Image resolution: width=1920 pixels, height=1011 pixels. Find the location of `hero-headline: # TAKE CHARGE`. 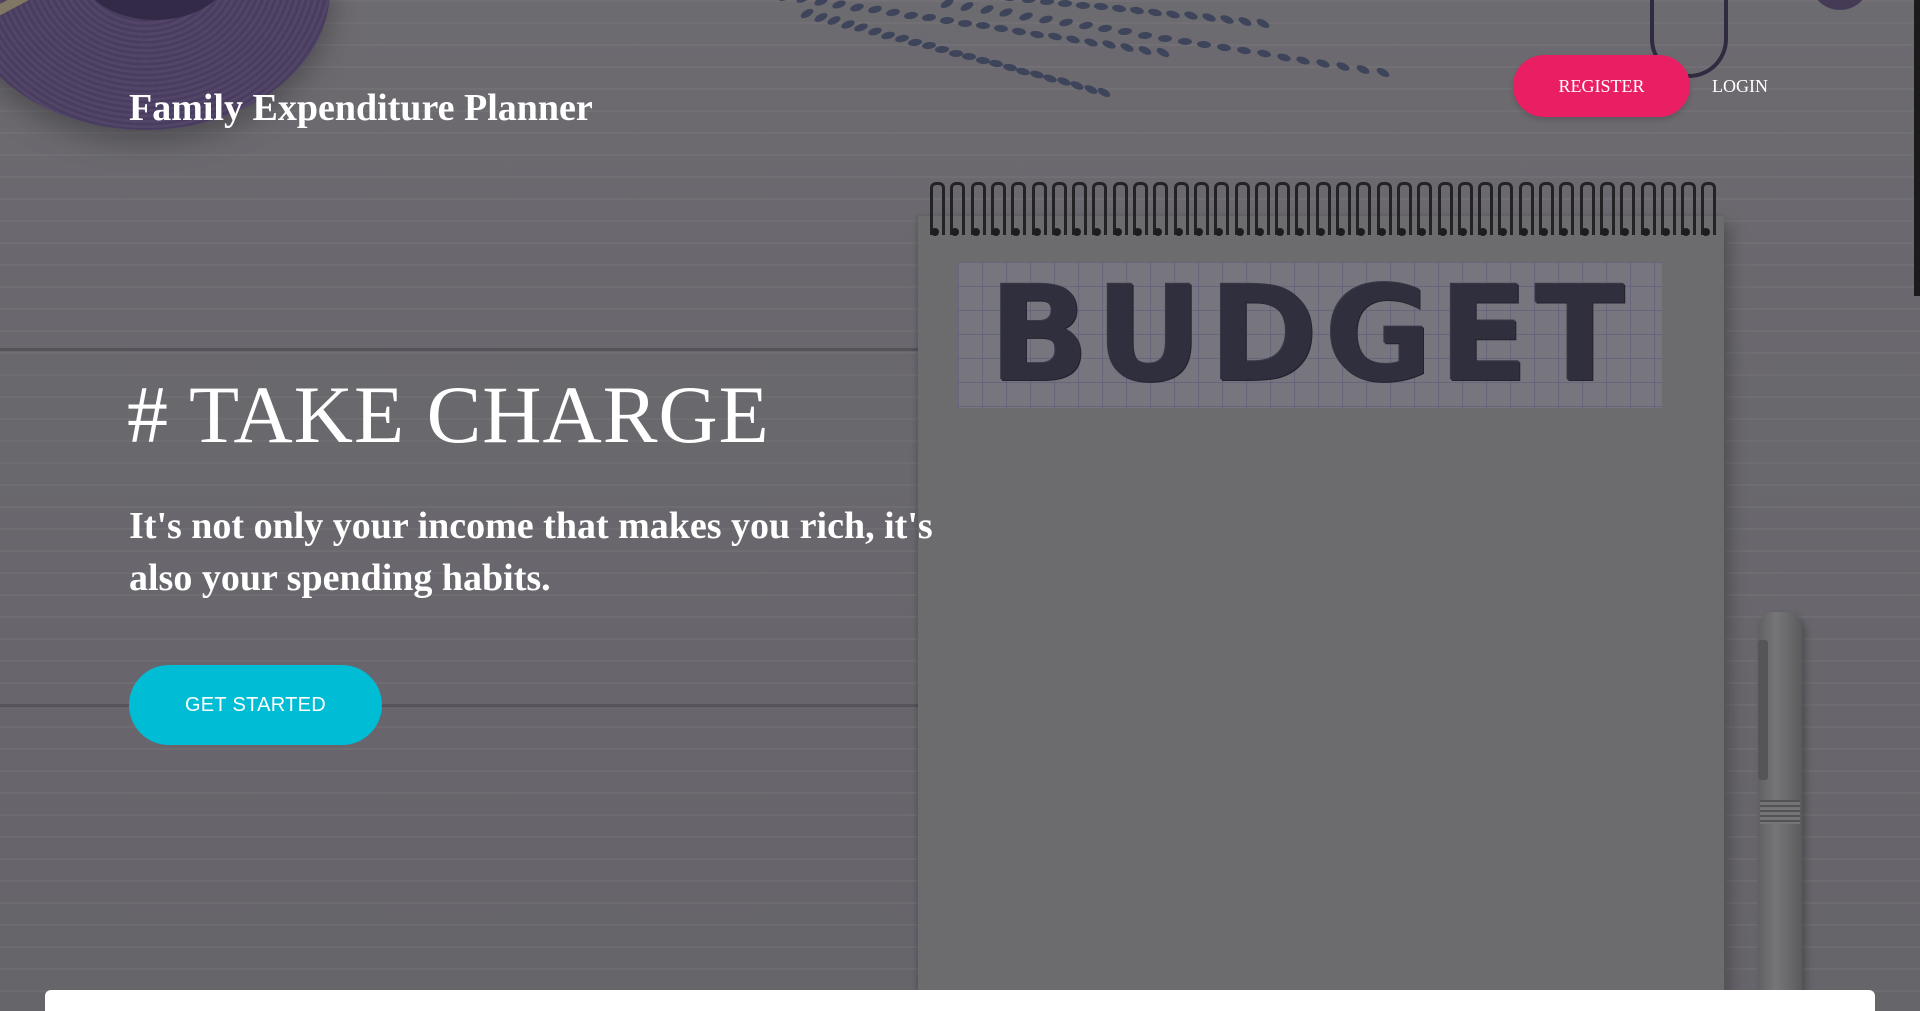

hero-headline: # TAKE CHARGE is located at coordinates (448, 414).